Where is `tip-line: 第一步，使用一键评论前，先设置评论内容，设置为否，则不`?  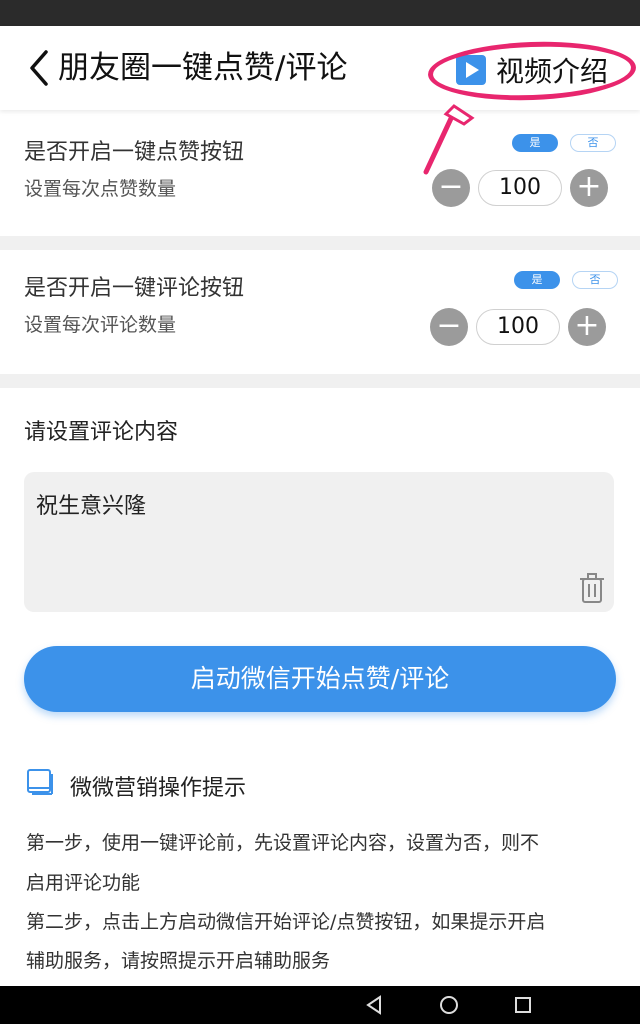
tip-line: 第一步，使用一键评论前，先设置评论内容，设置为否，则不 is located at coordinates (283, 843).